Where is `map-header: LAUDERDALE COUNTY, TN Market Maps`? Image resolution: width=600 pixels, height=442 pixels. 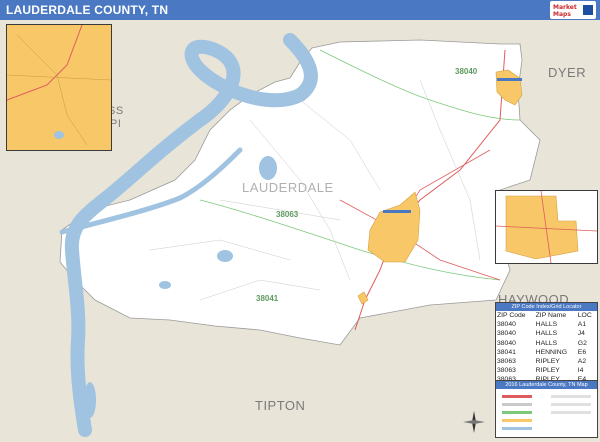 map-header: LAUDERDALE COUNTY, TN Market Maps is located at coordinates (300, 10).